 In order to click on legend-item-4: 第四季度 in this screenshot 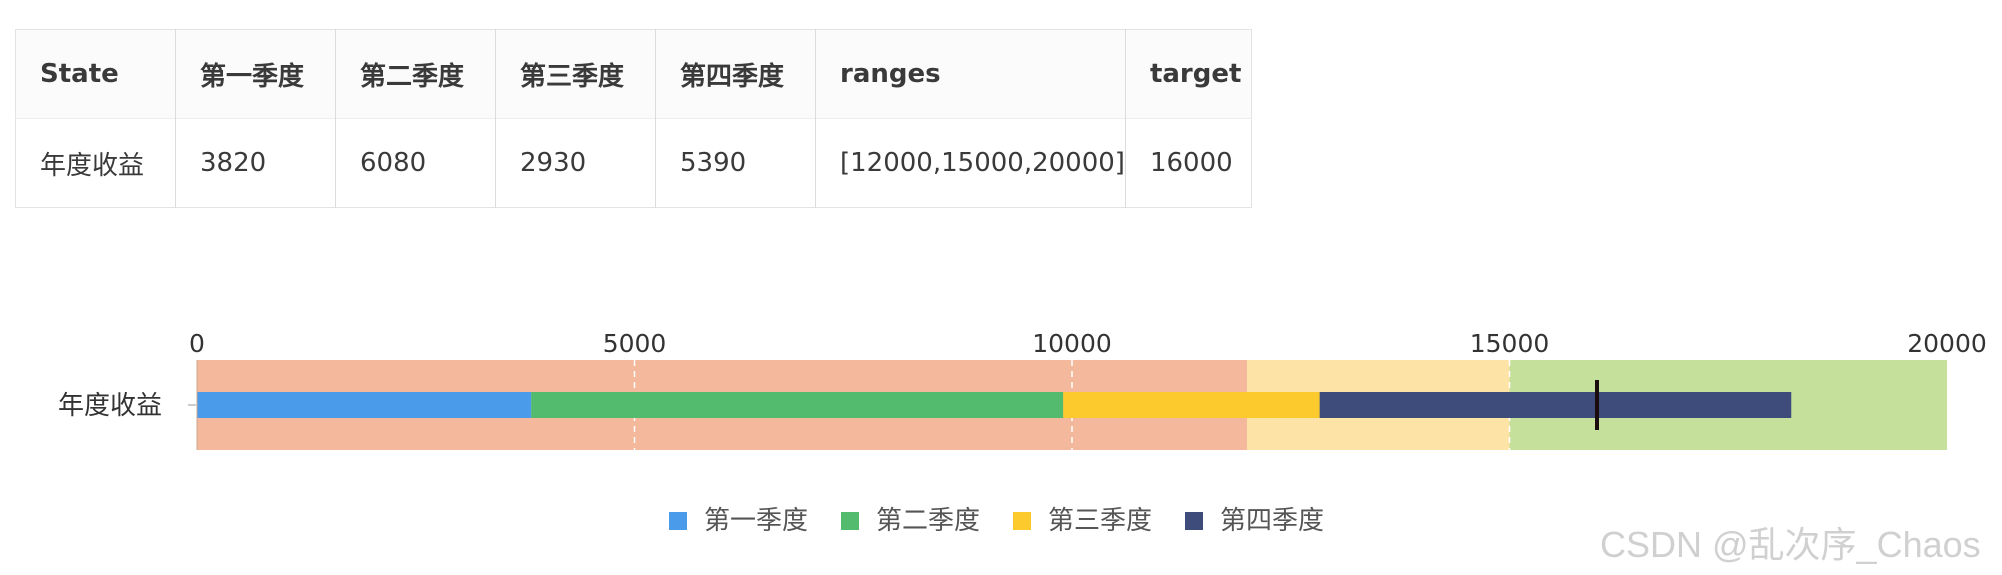, I will do `click(1254, 521)`.